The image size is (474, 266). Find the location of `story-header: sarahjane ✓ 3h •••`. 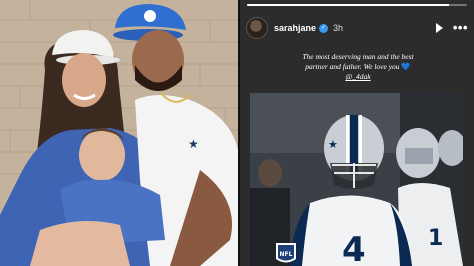

story-header: sarahjane ✓ 3h ••• is located at coordinates (357, 28).